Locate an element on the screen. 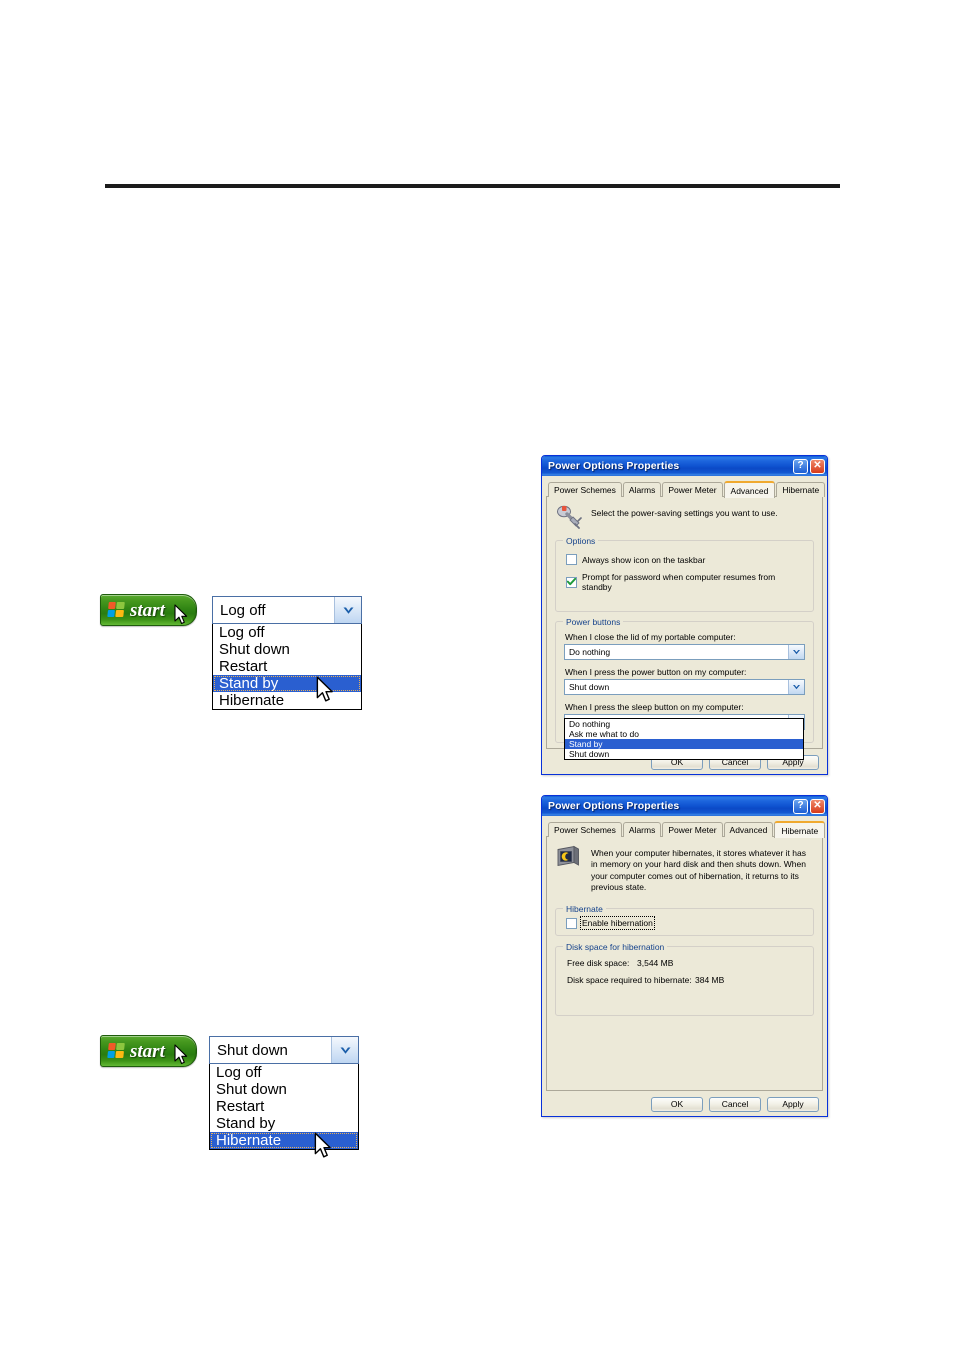 The height and width of the screenshot is (1351, 954). required-disk-space-row: Disk space required to hibernate: 384 MB is located at coordinates (686, 980).